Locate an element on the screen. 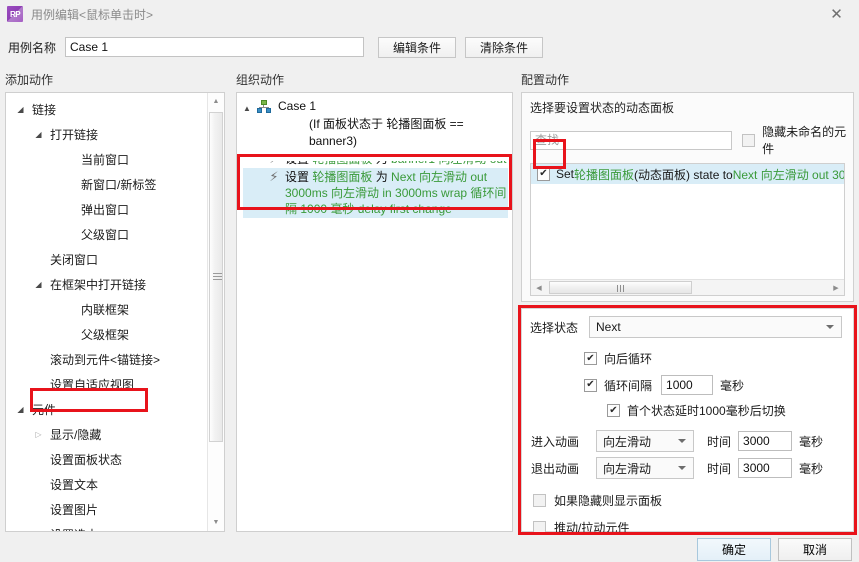 The image size is (859, 562). action-tree-scrollbar: ▲ ▼ is located at coordinates (215, 312).